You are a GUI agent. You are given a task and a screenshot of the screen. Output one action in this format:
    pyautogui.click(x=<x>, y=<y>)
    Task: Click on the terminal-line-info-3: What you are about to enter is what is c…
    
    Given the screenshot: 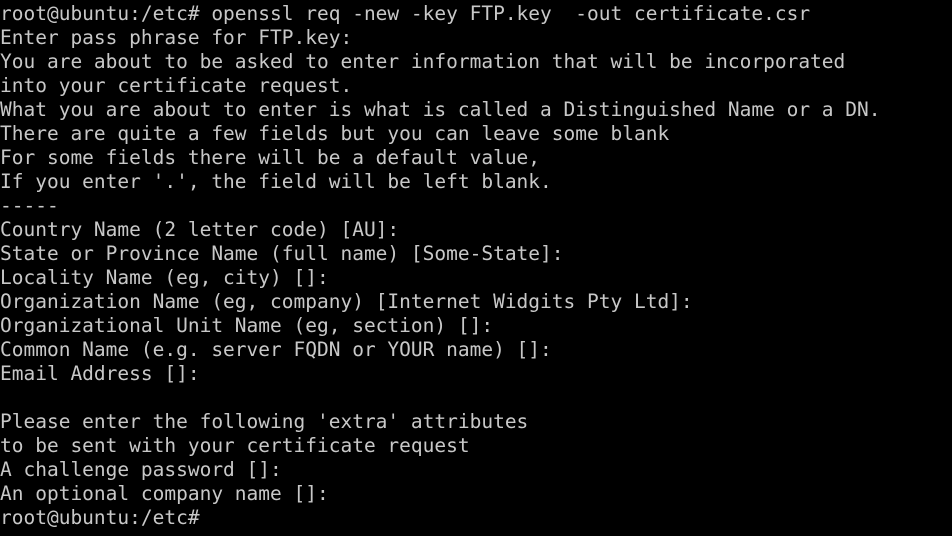 What is the action you would take?
    pyautogui.click(x=440, y=109)
    